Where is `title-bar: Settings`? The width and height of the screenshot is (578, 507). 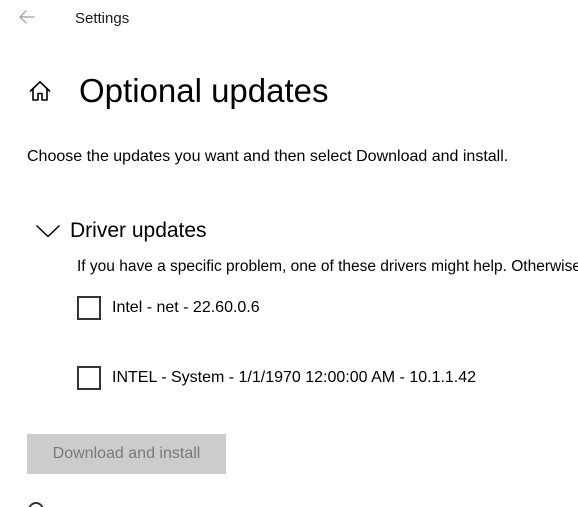
title-bar: Settings is located at coordinates (289, 20).